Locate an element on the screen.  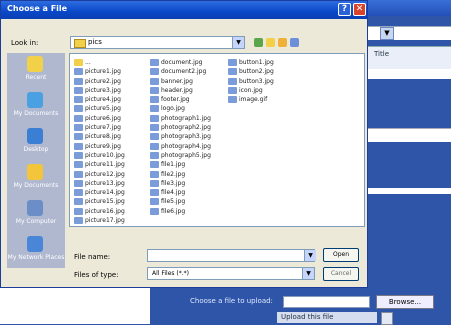
file-name: image.gif is located at coordinates (253, 100).